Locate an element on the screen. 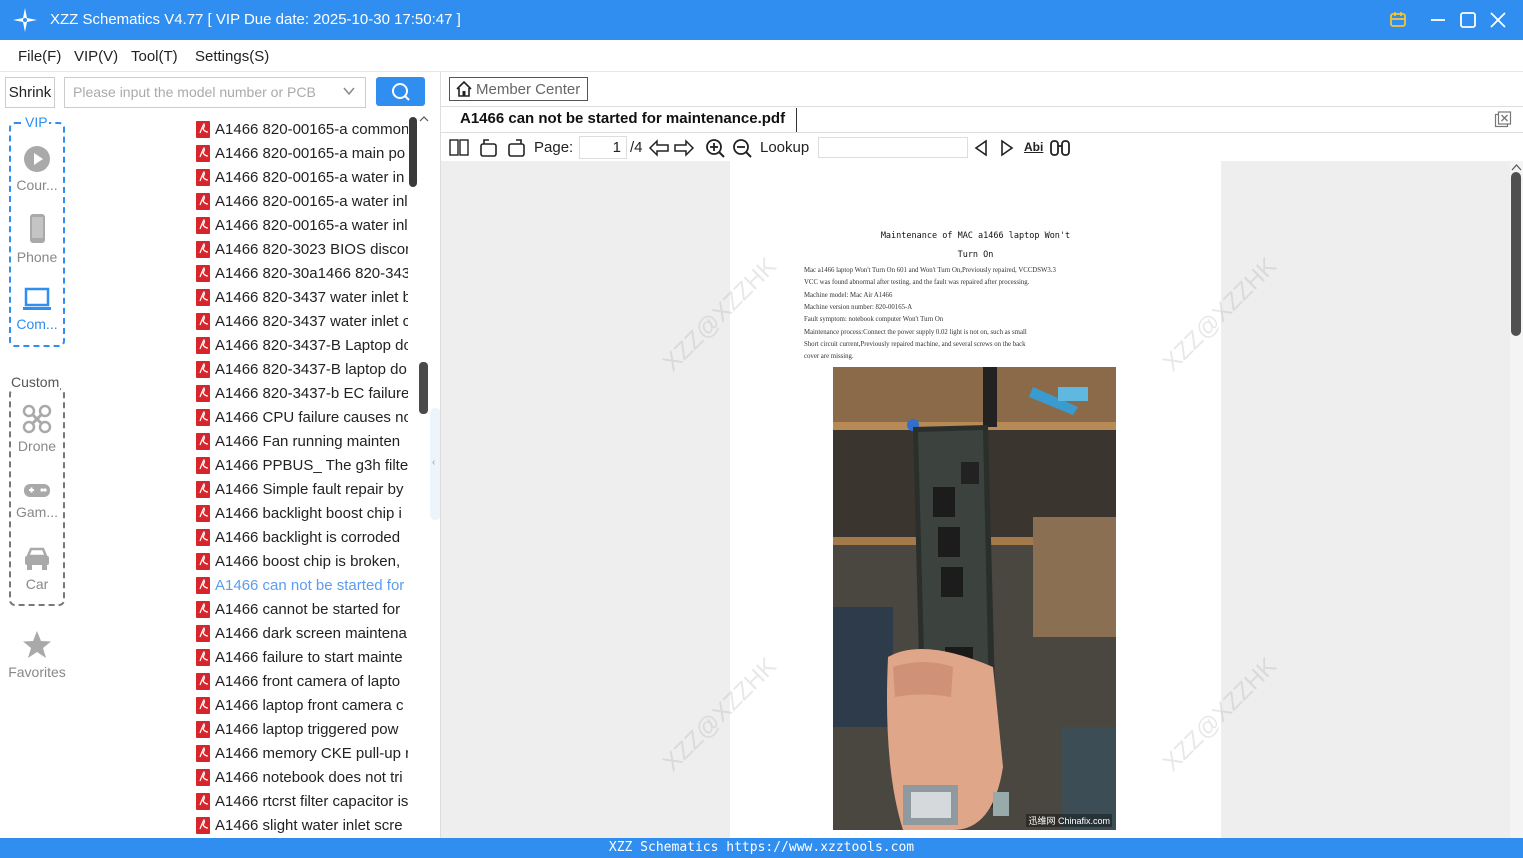 The height and width of the screenshot is (858, 1523). file-list-item: A1466 laptop front camera c is located at coordinates (302, 705).